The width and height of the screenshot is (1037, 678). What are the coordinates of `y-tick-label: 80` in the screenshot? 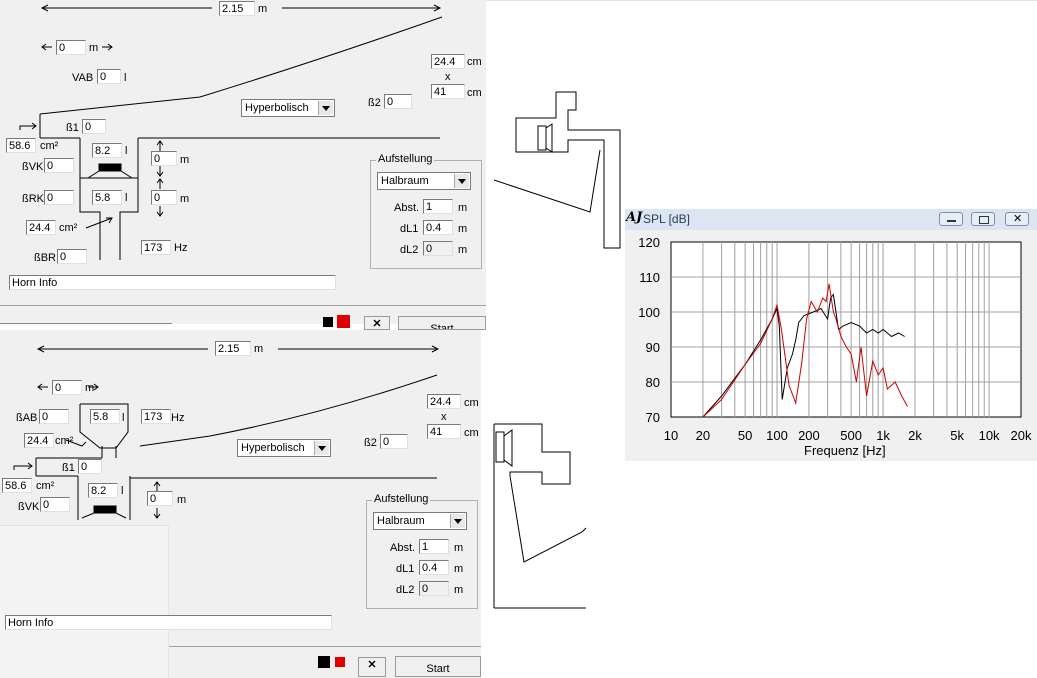 It's located at (653, 382).